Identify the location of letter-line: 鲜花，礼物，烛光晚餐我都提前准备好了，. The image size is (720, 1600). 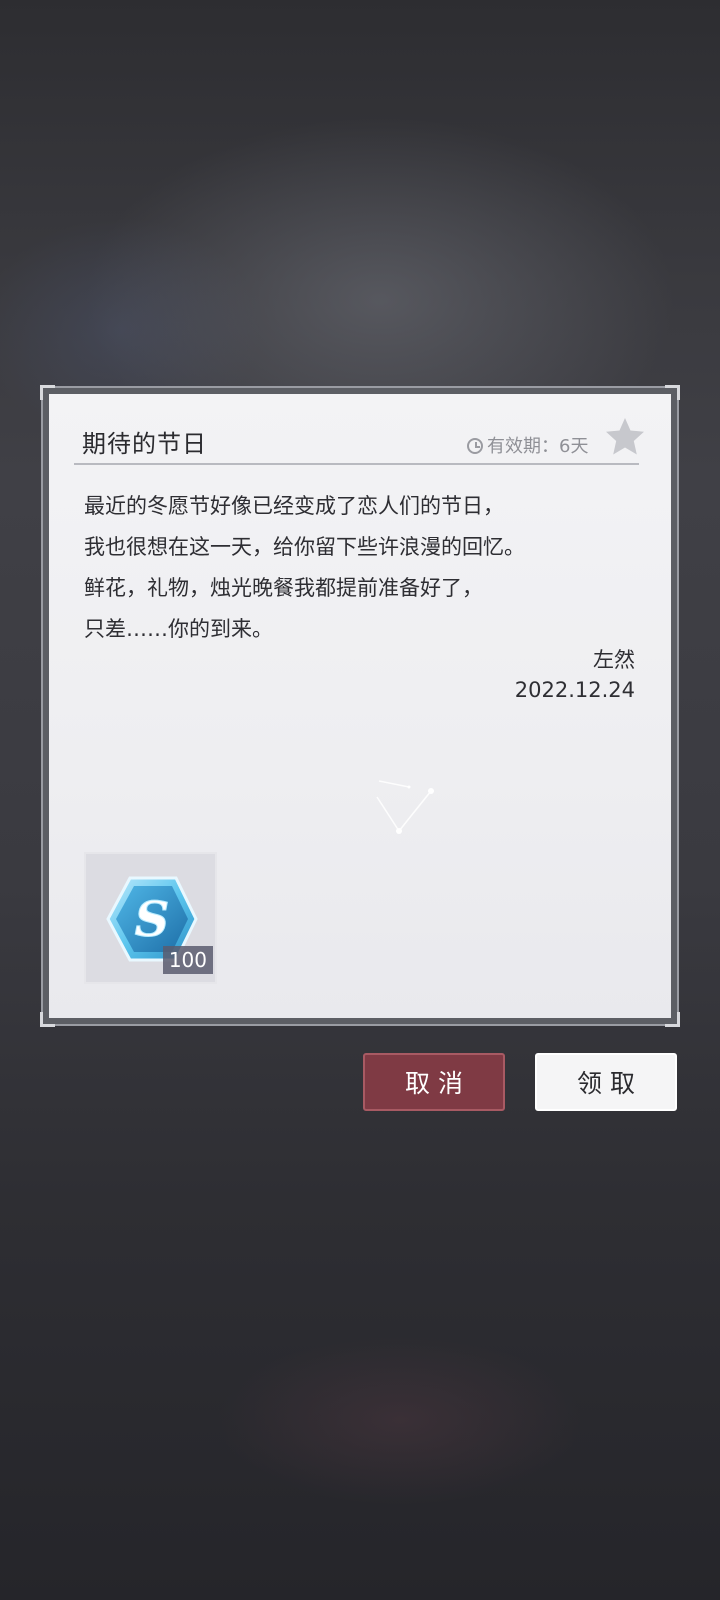
(283, 588).